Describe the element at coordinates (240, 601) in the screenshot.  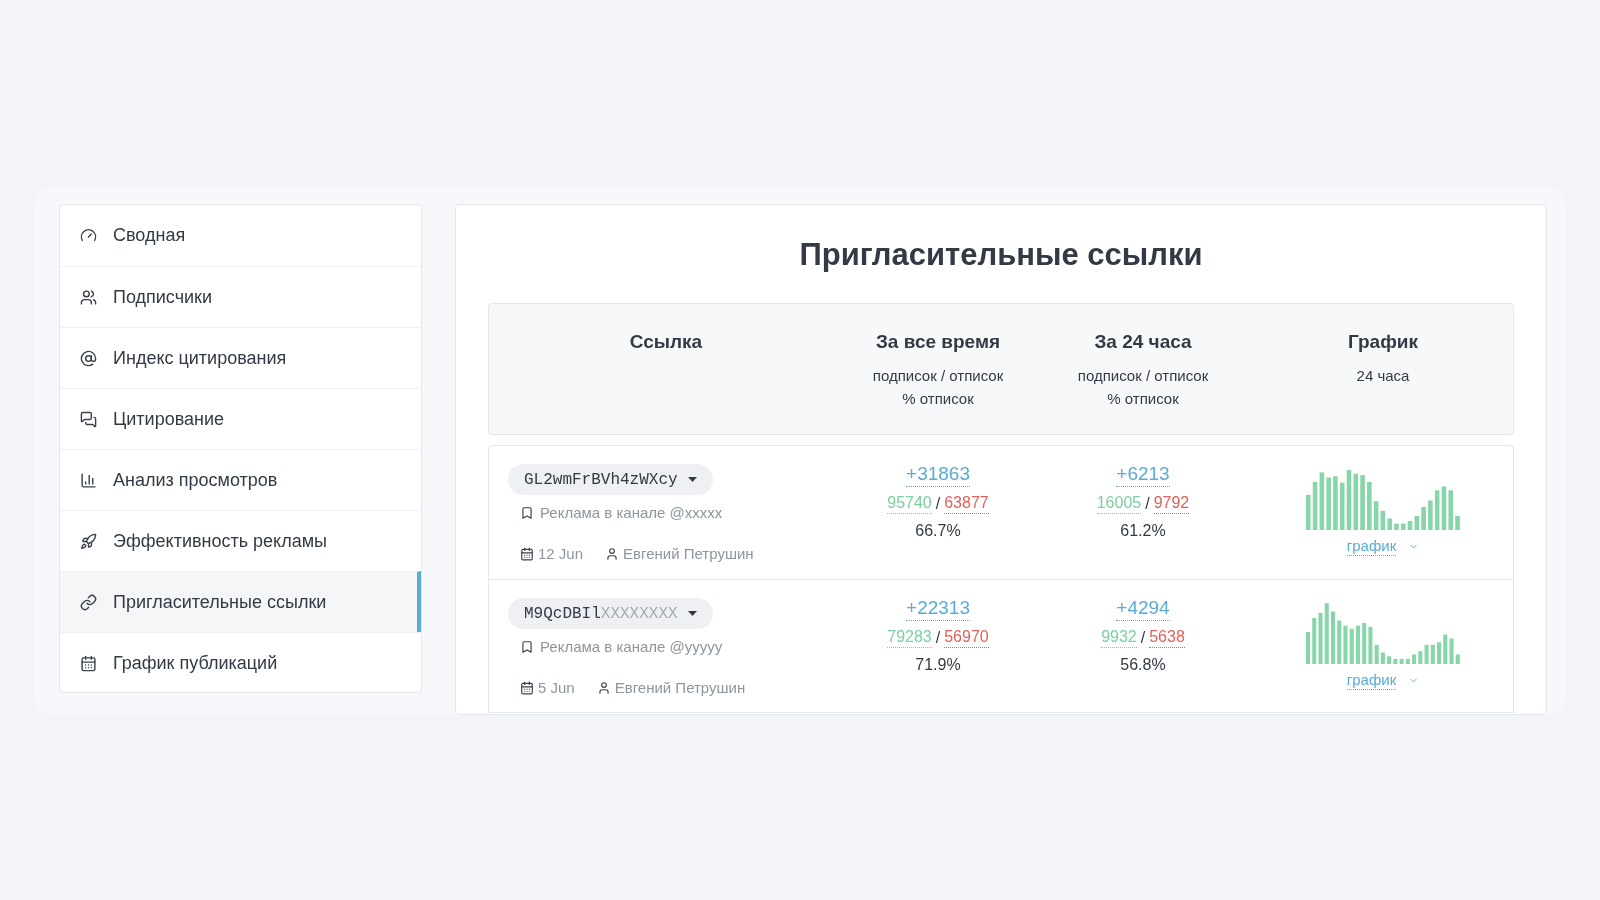
I see `sidebar-item: Пригласительные ссылки` at that location.